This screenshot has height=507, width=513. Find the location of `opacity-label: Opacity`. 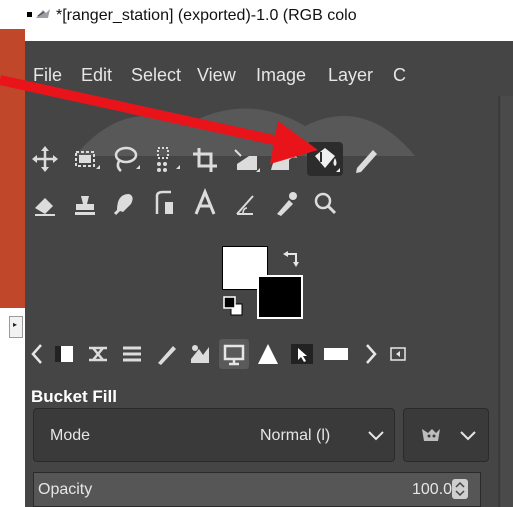

opacity-label: Opacity is located at coordinates (65, 489).